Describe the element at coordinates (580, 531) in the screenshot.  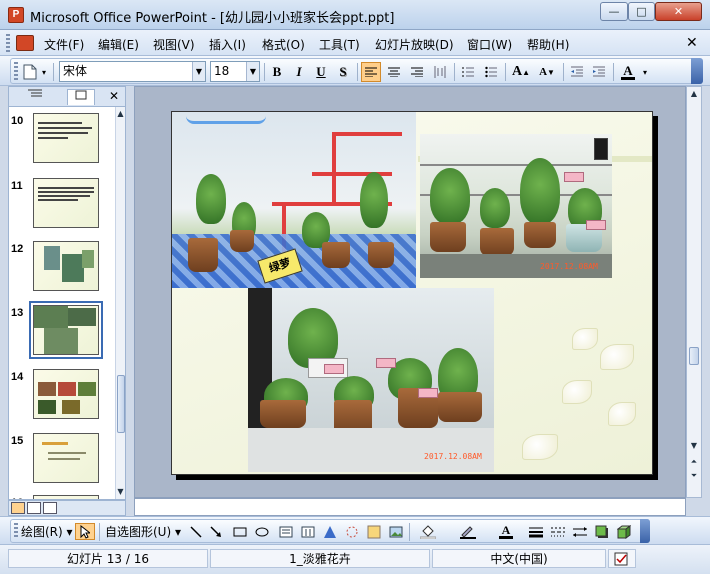
I see `arrow-style-icon` at that location.